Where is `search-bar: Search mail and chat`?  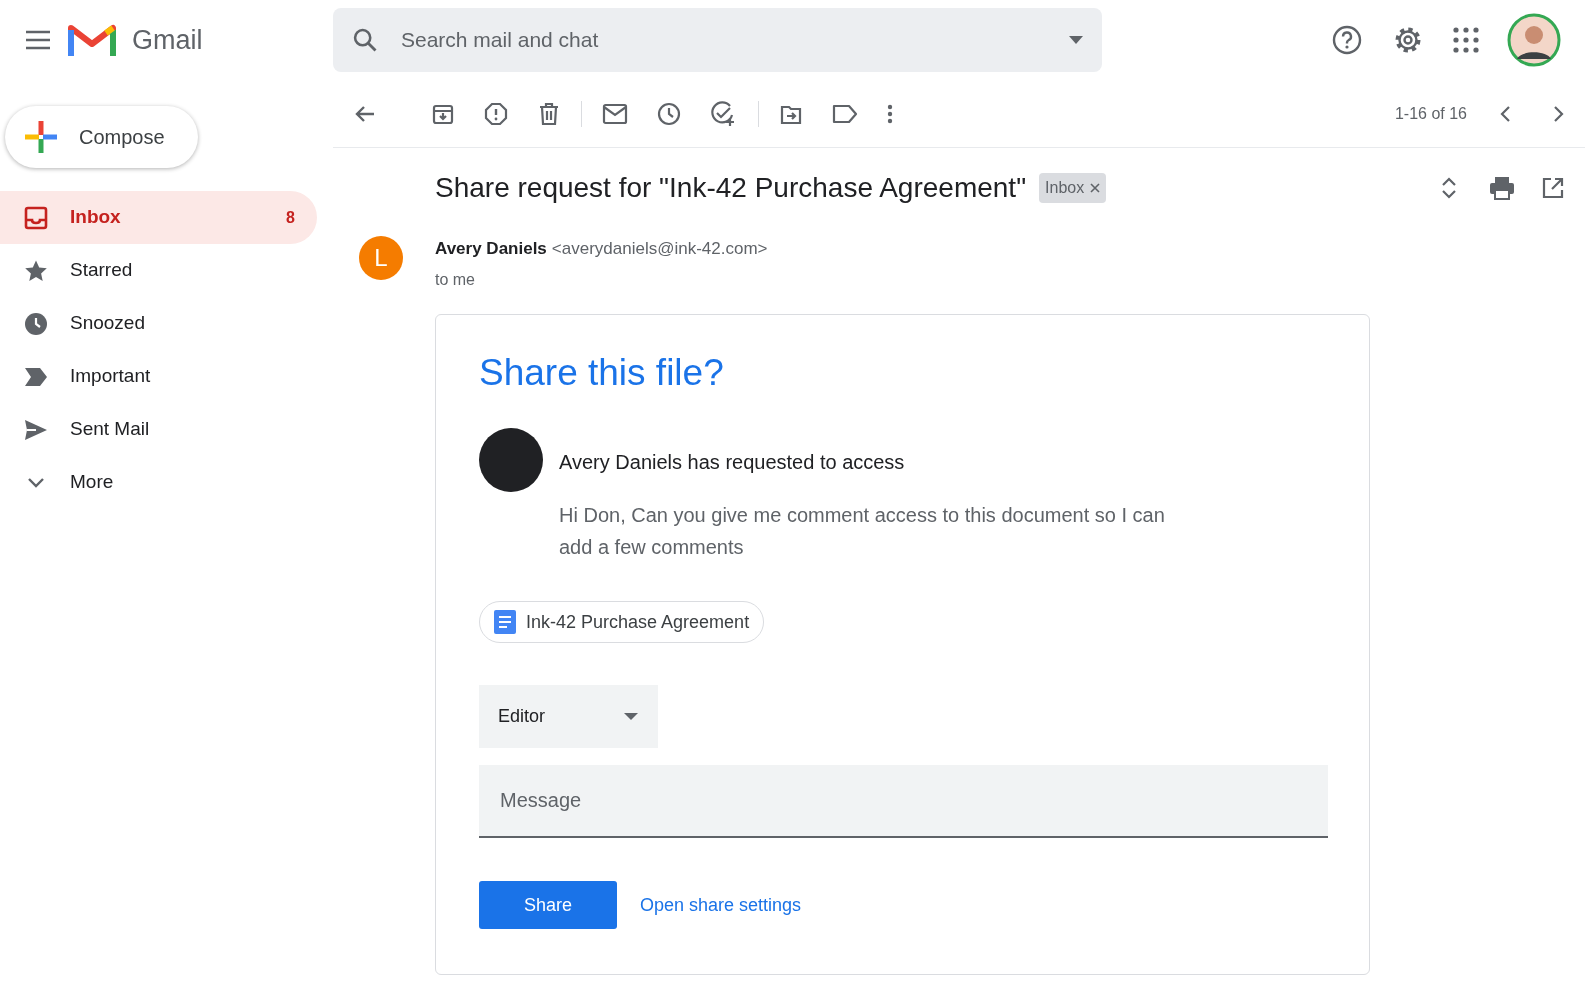
search-bar: Search mail and chat is located at coordinates (717, 40).